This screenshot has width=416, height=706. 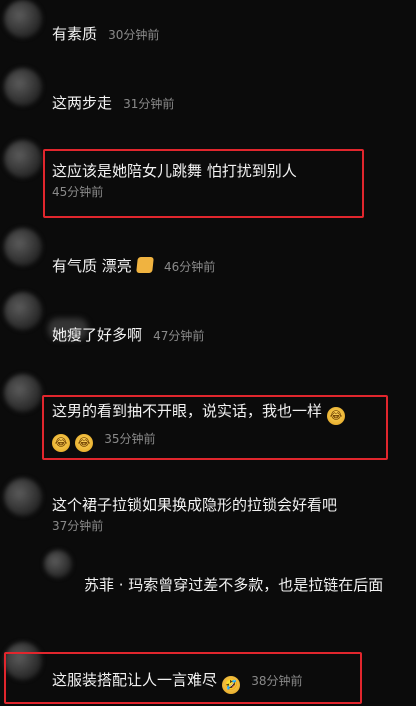 I want to click on comment-text: 这服装搭配让人一言难尽, so click(x=135, y=680).